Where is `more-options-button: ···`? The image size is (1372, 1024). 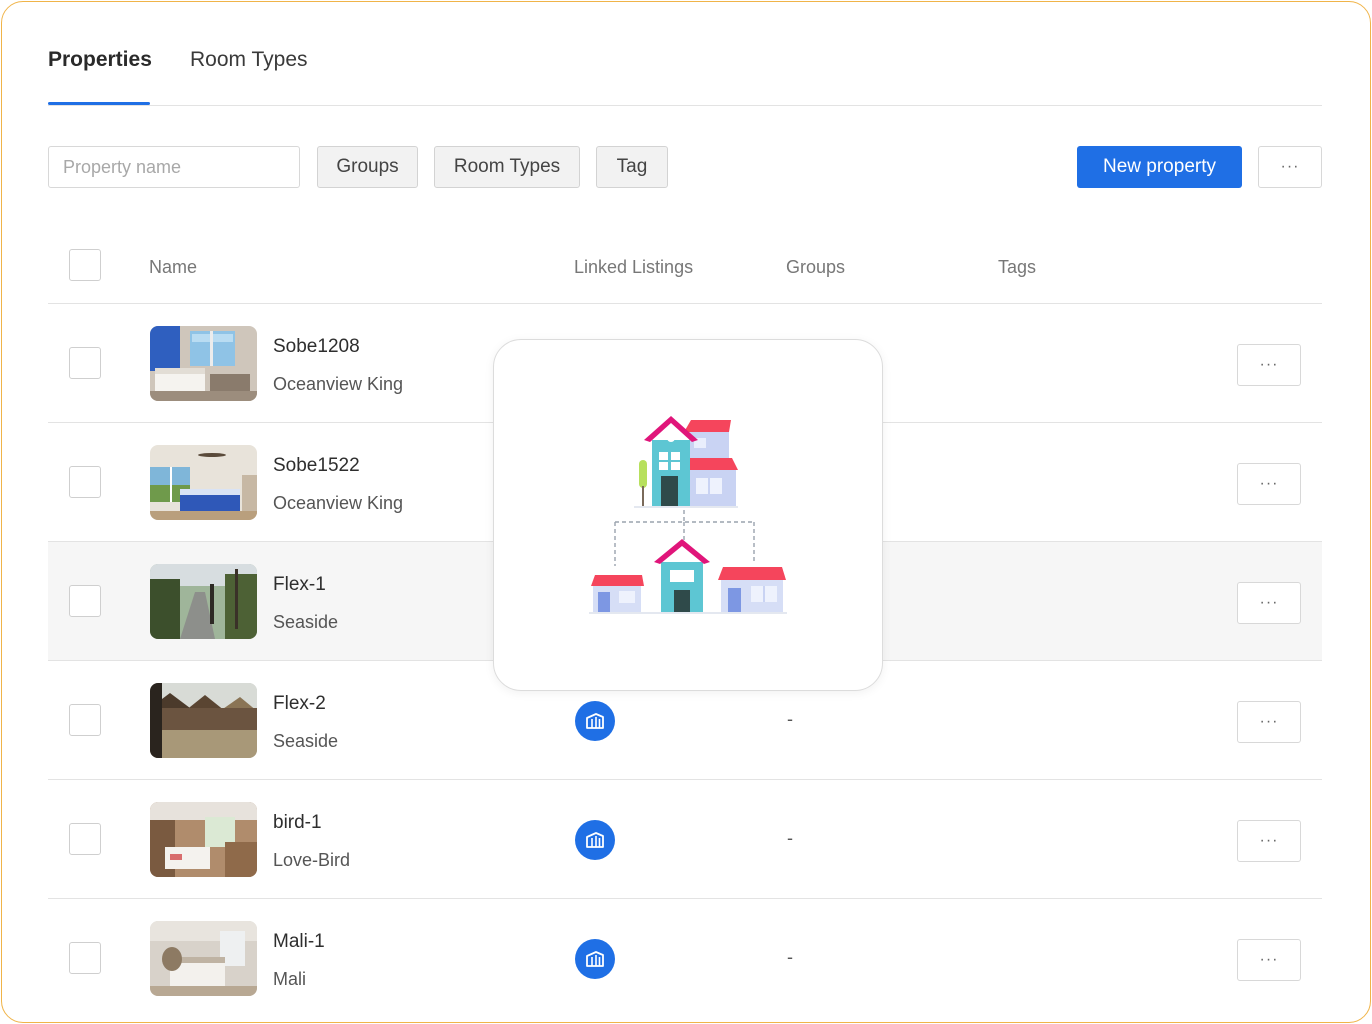 more-options-button: ··· is located at coordinates (1290, 167).